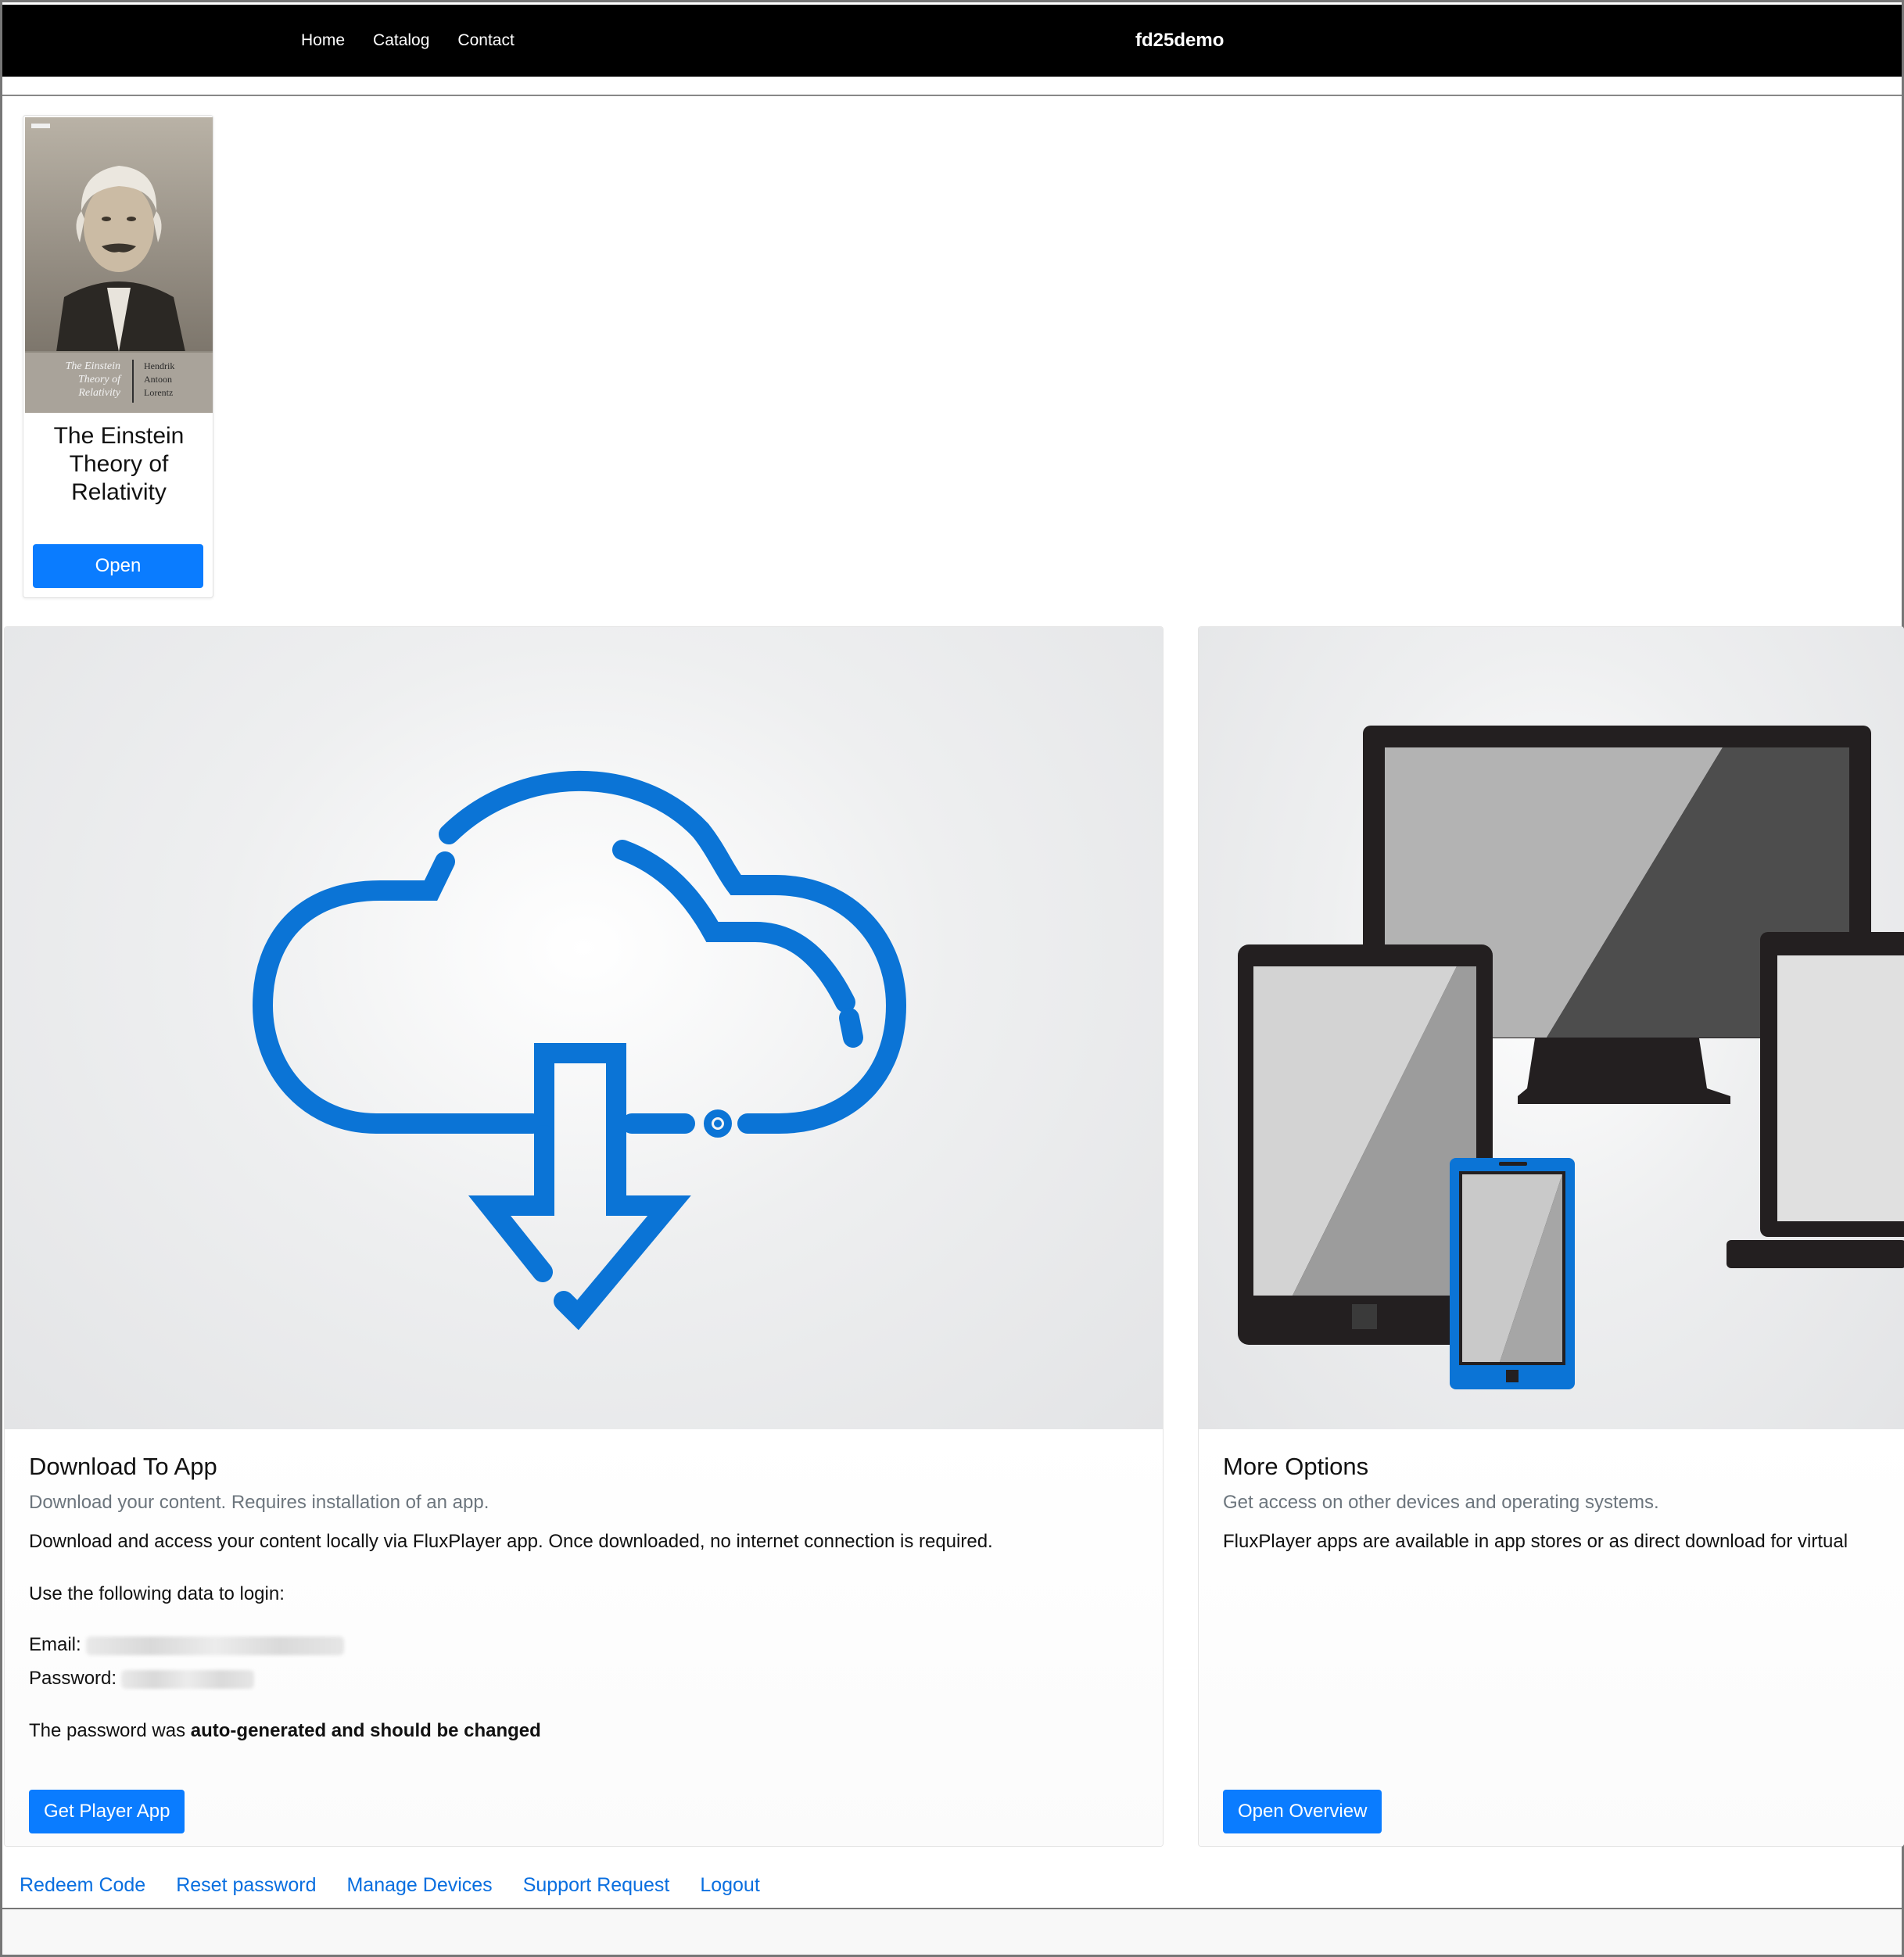 The width and height of the screenshot is (1904, 1957). What do you see at coordinates (158, 379) in the screenshot?
I see `cover-author-line-2: Antoon` at bounding box center [158, 379].